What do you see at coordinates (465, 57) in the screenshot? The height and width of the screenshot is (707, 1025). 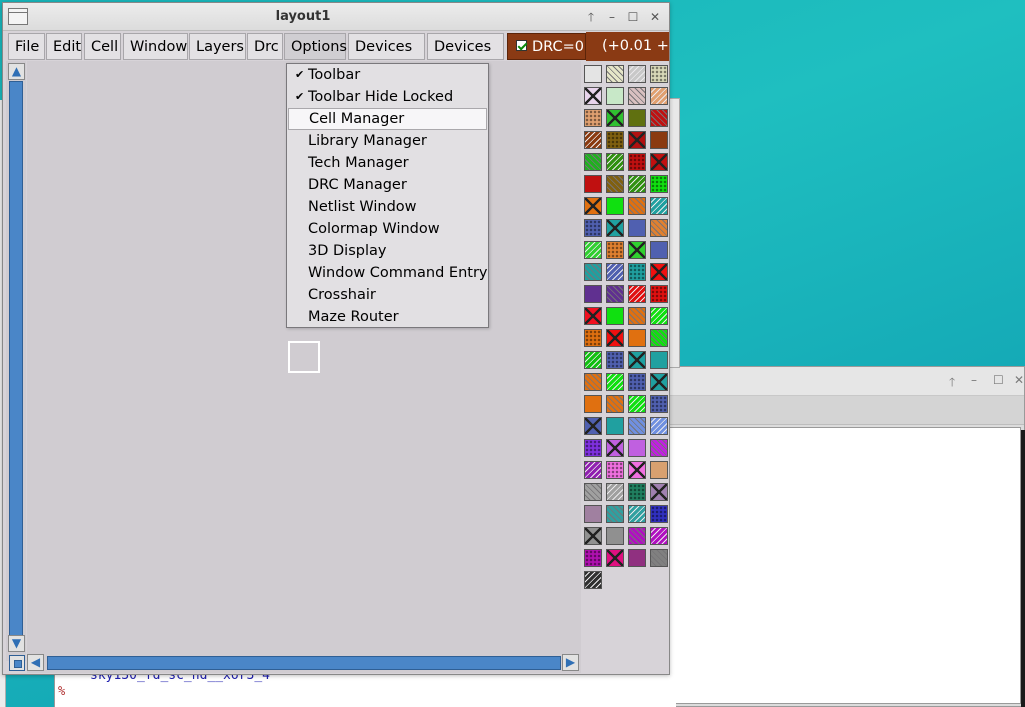 I see `menu-devices-2: Devices 2` at bounding box center [465, 57].